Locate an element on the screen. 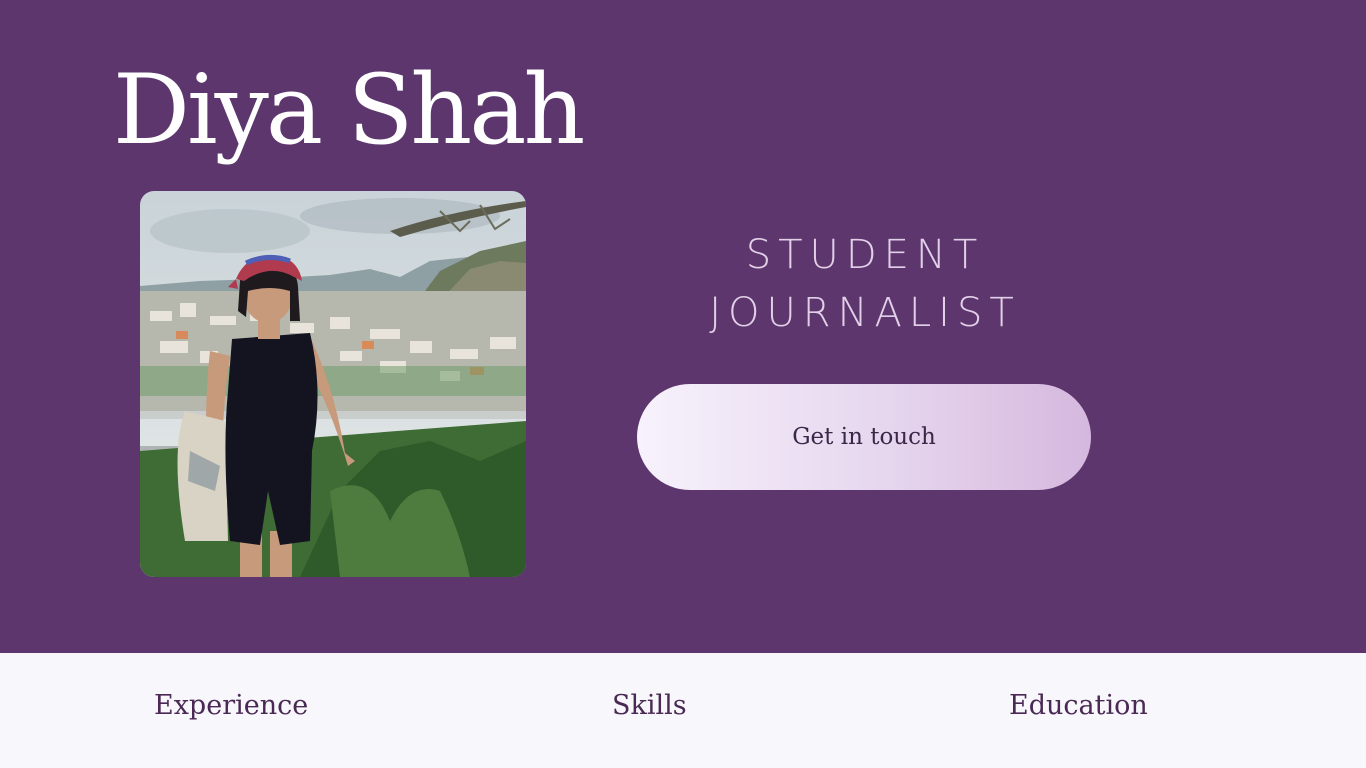 Image resolution: width=1366 pixels, height=768 pixels. profile-photo is located at coordinates (333, 384).